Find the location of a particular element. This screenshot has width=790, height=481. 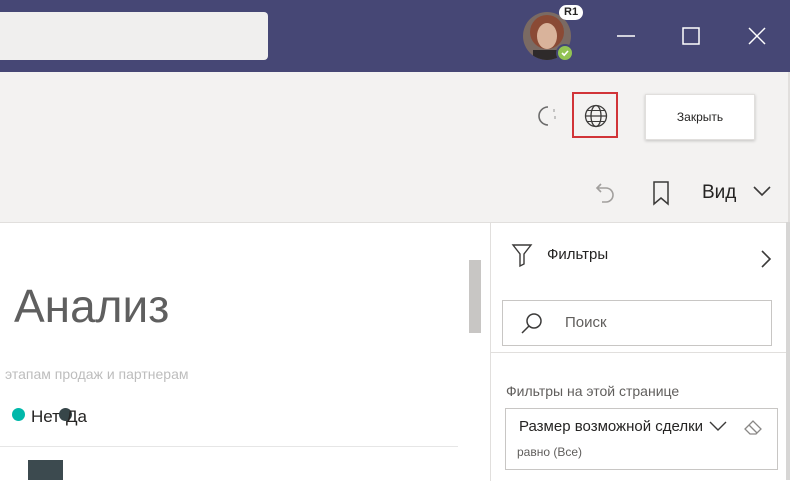

legend-dot-no is located at coordinates (18, 414).